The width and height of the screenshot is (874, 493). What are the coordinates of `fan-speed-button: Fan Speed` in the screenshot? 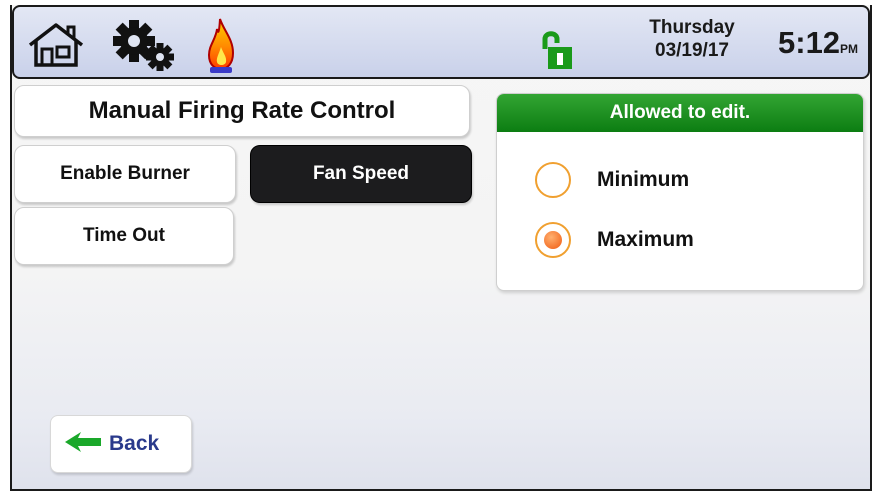 It's located at (361, 174).